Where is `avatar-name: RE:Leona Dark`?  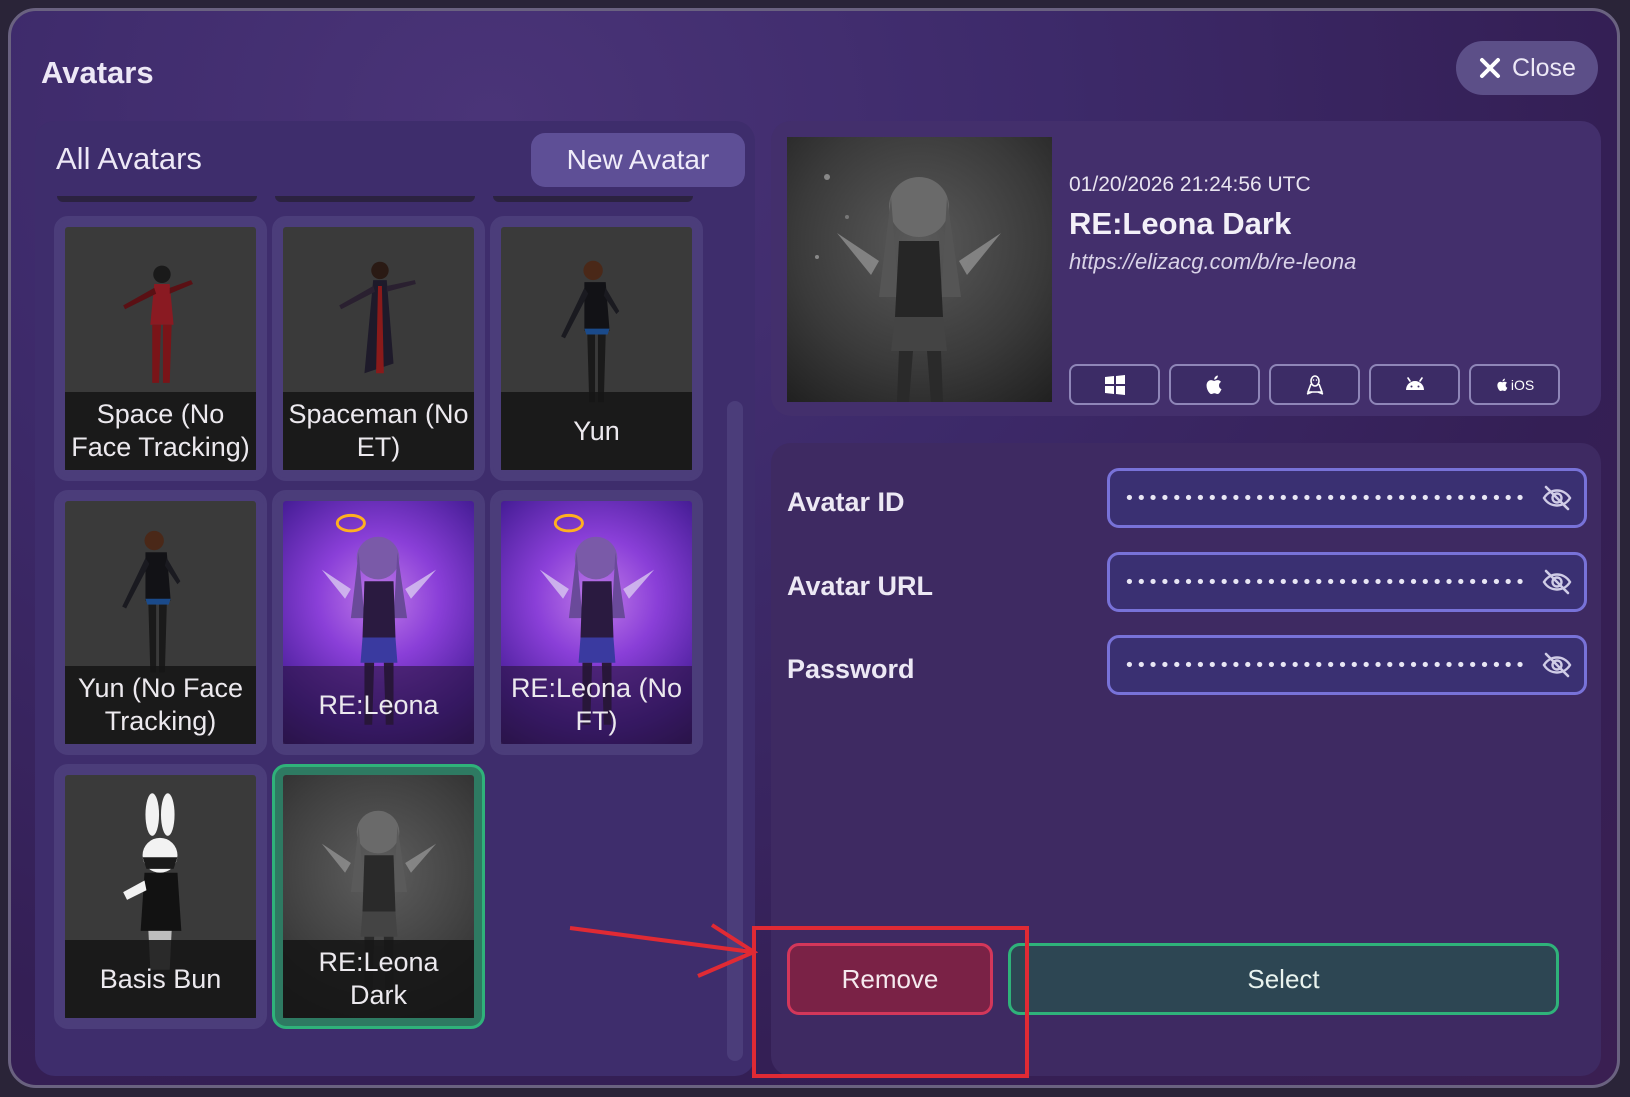
avatar-name: RE:Leona Dark is located at coordinates (378, 979).